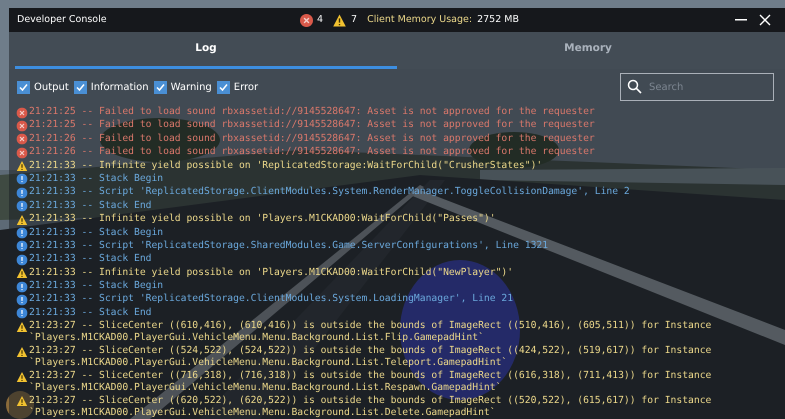 Image resolution: width=785 pixels, height=419 pixels. Describe the element at coordinates (271, 299) in the screenshot. I see `log-entry: 21:21:33 -- Script 'ReplicatedStorage.ClientModules.System.LoadingManager', Line 21` at that location.